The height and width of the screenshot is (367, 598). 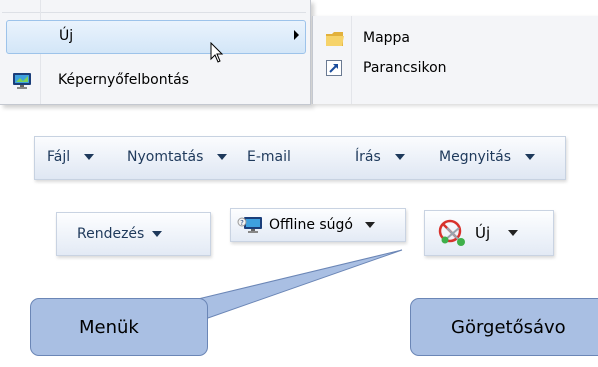 I want to click on callout-label: Görgetősávo, so click(x=508, y=327).